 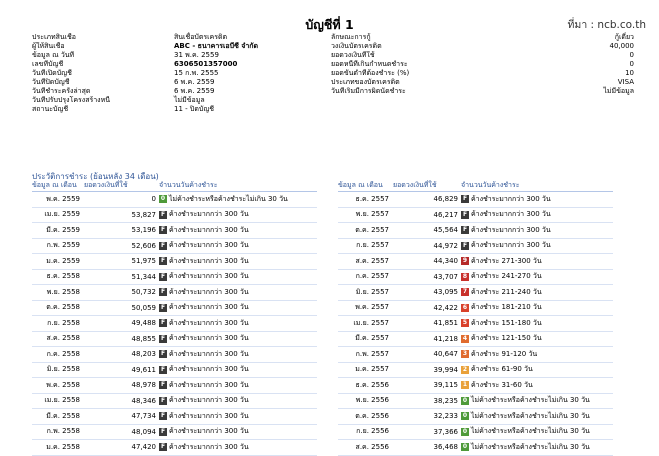 What do you see at coordinates (365, 339) in the screenshot?
I see `row-date: มี.ค. 2557` at bounding box center [365, 339].